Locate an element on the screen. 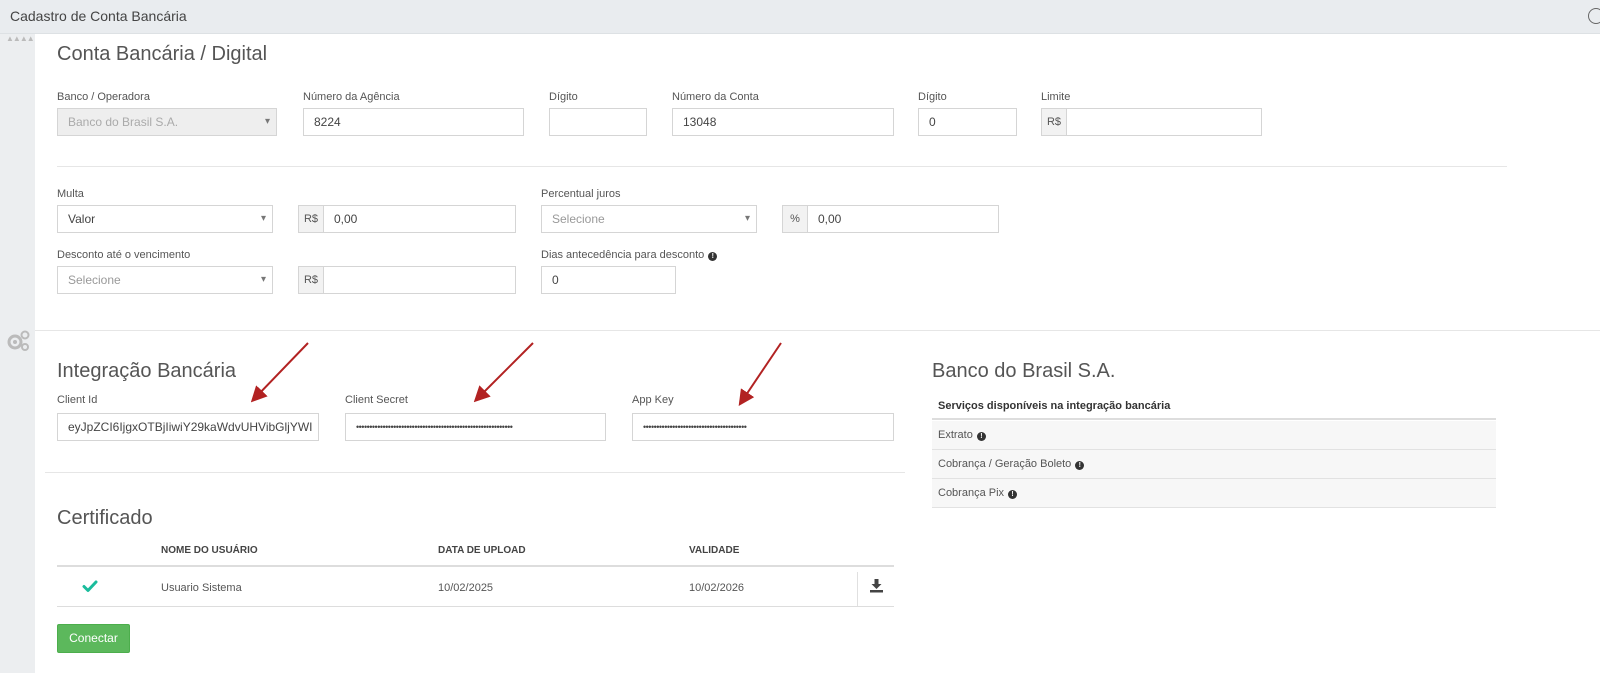  label-conta: Número da Conta is located at coordinates (715, 97).